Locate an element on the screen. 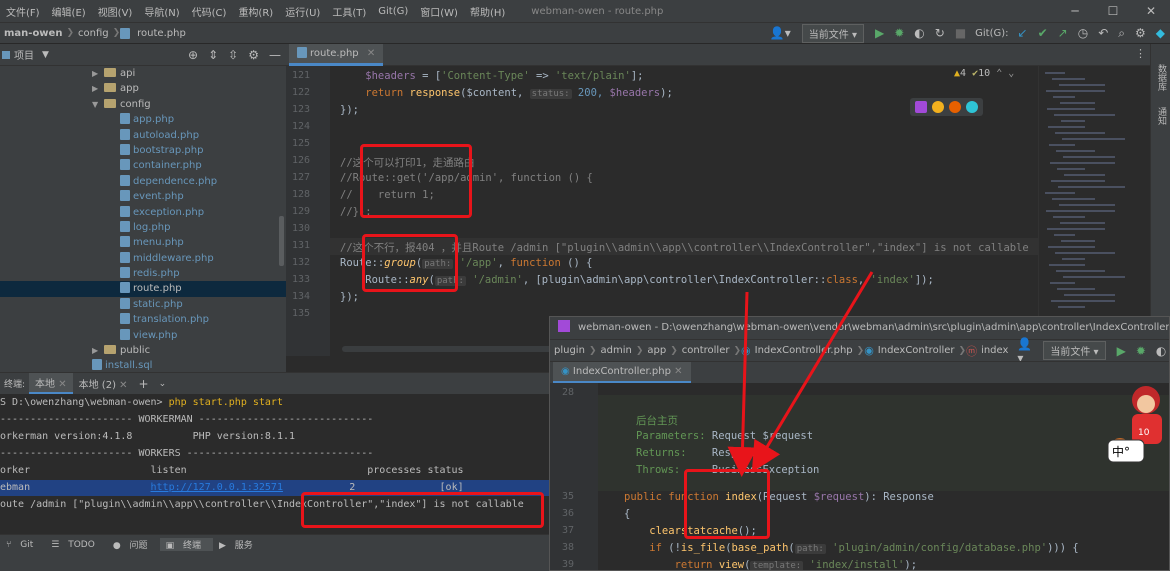 This screenshot has height=571, width=1170. menu-code: 代码(C) is located at coordinates (209, 11).